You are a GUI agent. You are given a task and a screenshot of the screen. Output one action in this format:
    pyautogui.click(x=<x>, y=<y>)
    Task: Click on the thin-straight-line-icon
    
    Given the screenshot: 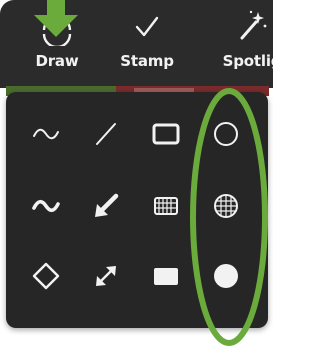 What is the action you would take?
    pyautogui.click(x=106, y=134)
    